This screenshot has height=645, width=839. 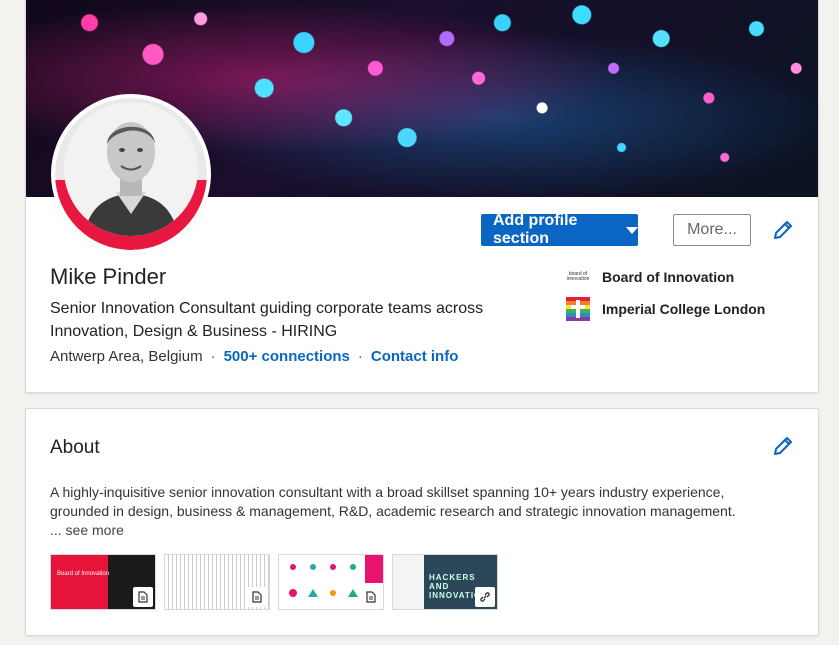 What do you see at coordinates (535, 229) in the screenshot?
I see `add-profile-section-label: Add profile section` at bounding box center [535, 229].